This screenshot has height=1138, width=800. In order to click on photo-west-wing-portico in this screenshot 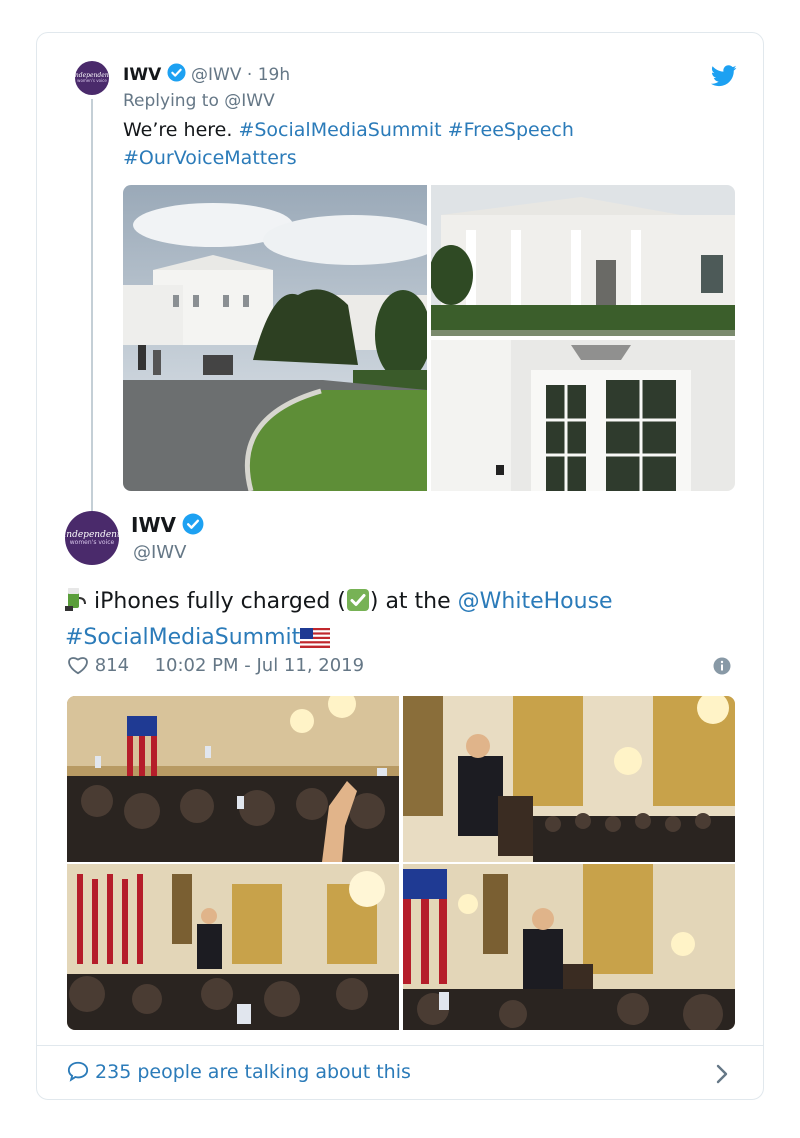, I will do `click(583, 260)`.